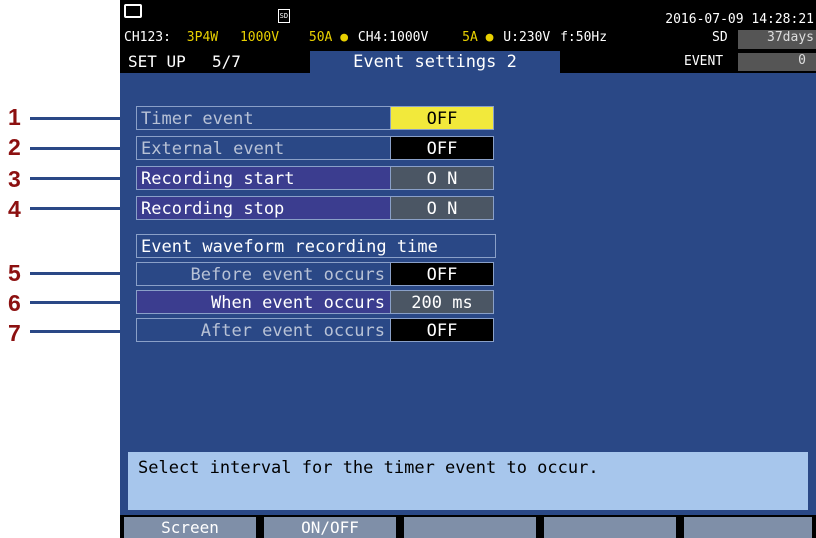 This screenshot has width=816, height=538. I want to click on callout-4: 4, so click(14, 209).